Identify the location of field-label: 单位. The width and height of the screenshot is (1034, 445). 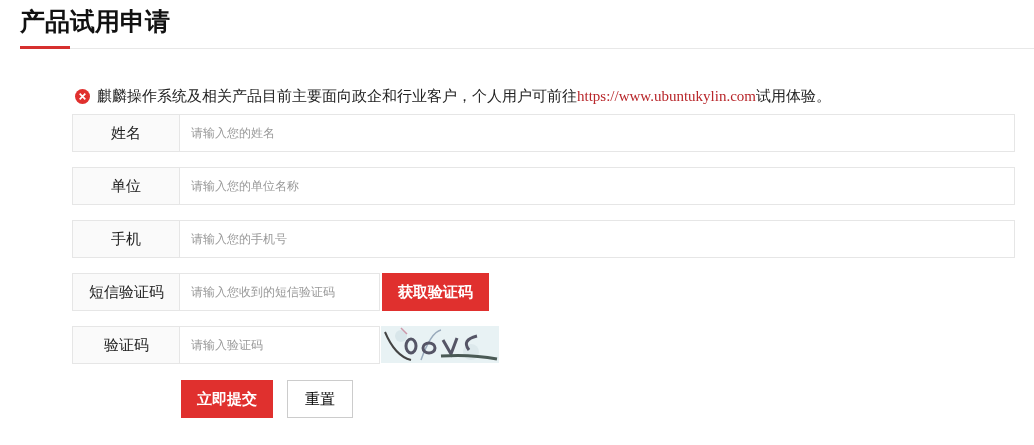
(126, 186).